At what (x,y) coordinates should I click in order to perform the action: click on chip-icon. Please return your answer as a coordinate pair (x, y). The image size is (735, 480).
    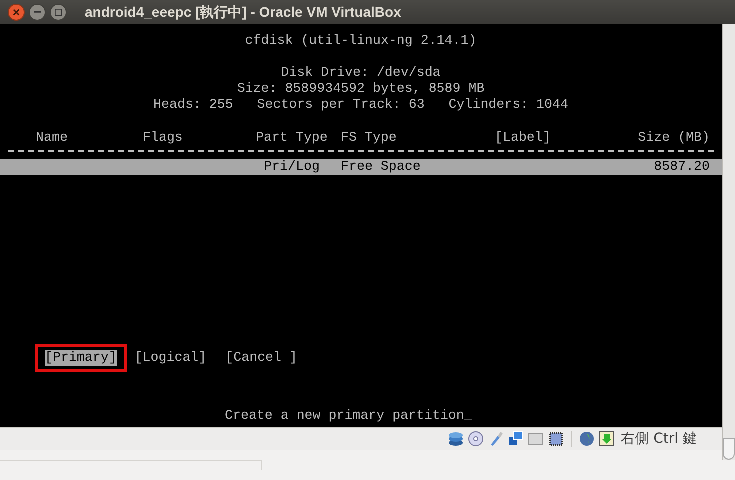
    Looking at the image, I should click on (556, 439).